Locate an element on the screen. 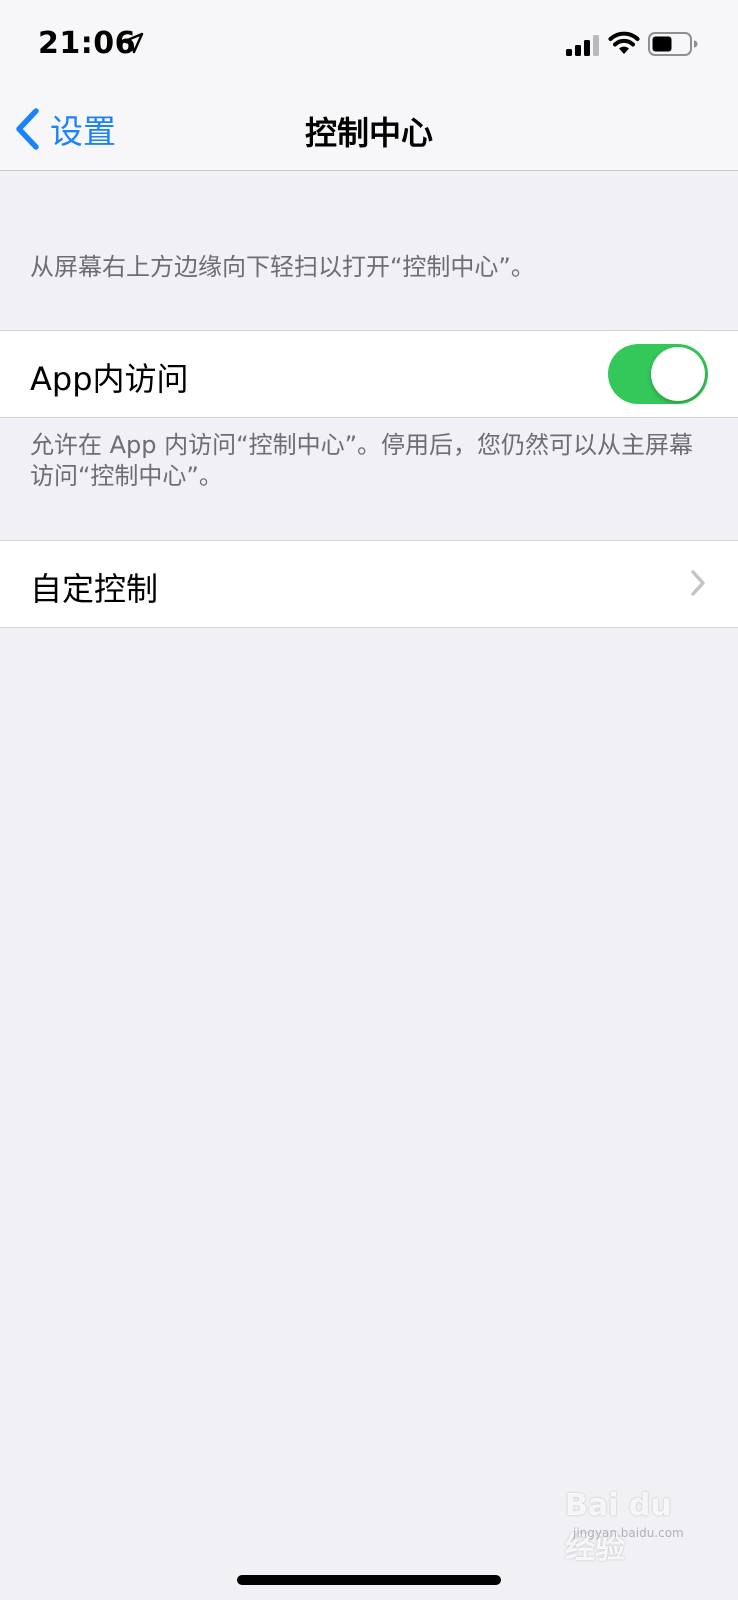 Image resolution: width=738 pixels, height=1600 pixels. baidu-watermark: Bai du 经验 jingyan.baidu.com is located at coordinates (630, 1527).